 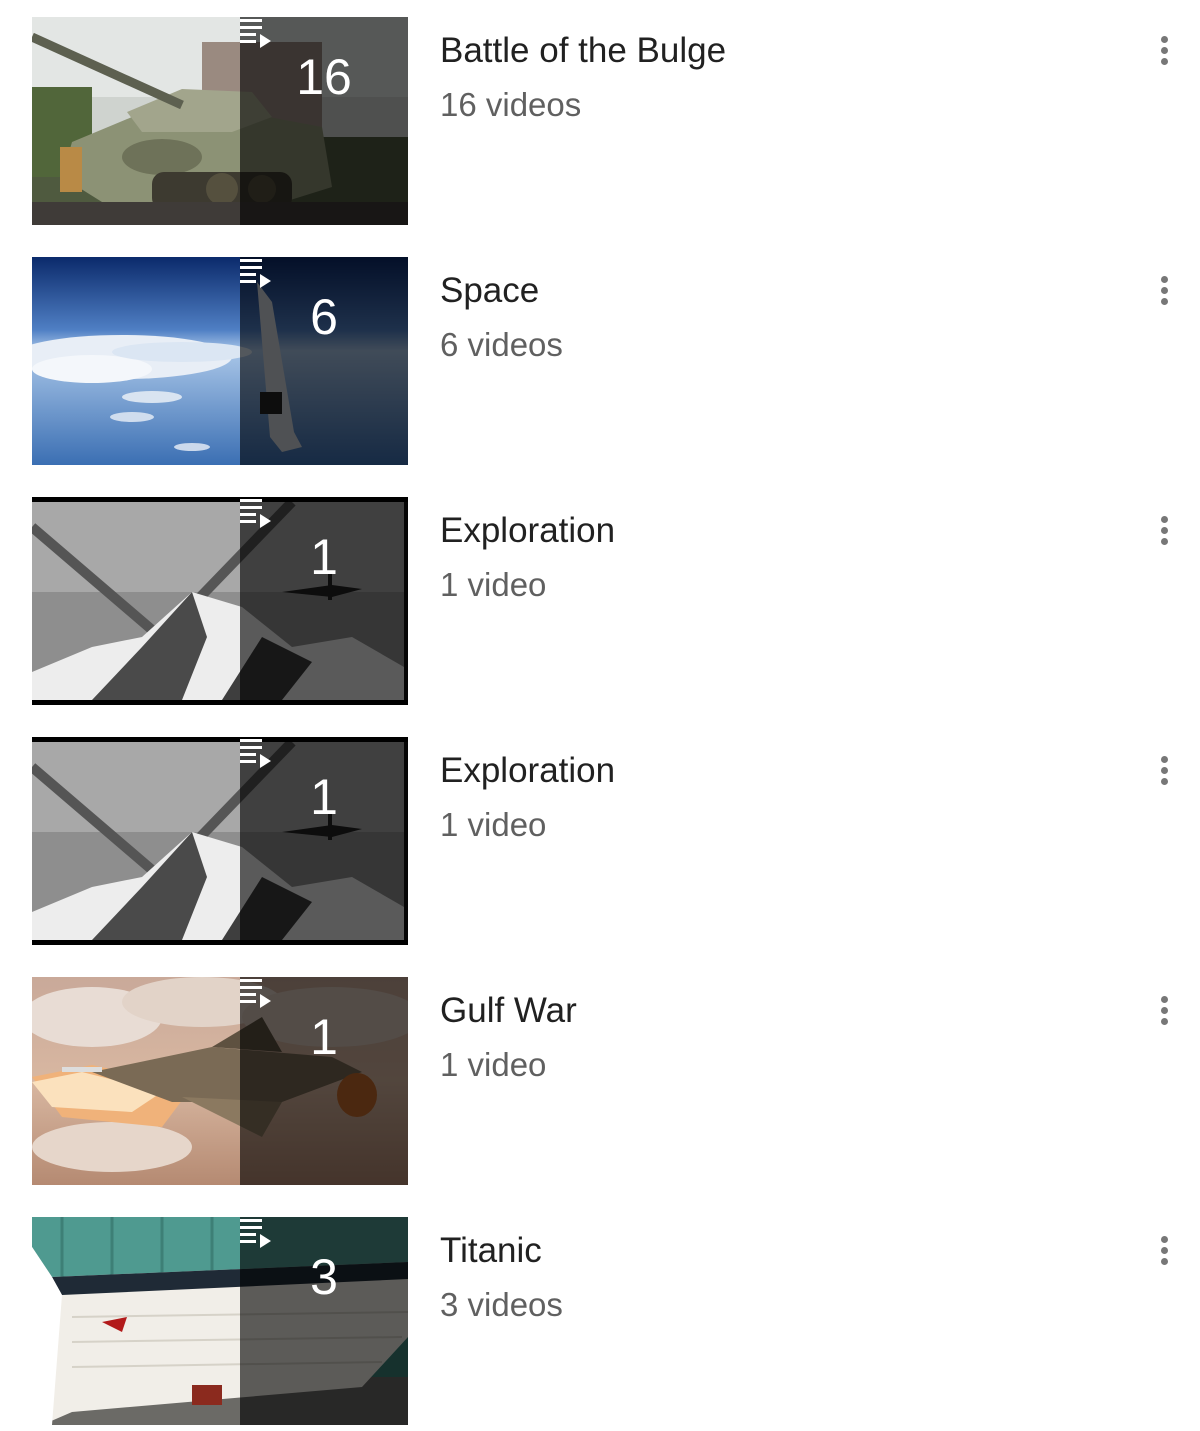 I want to click on playlist-thumbnail: 3, so click(x=220, y=1321).